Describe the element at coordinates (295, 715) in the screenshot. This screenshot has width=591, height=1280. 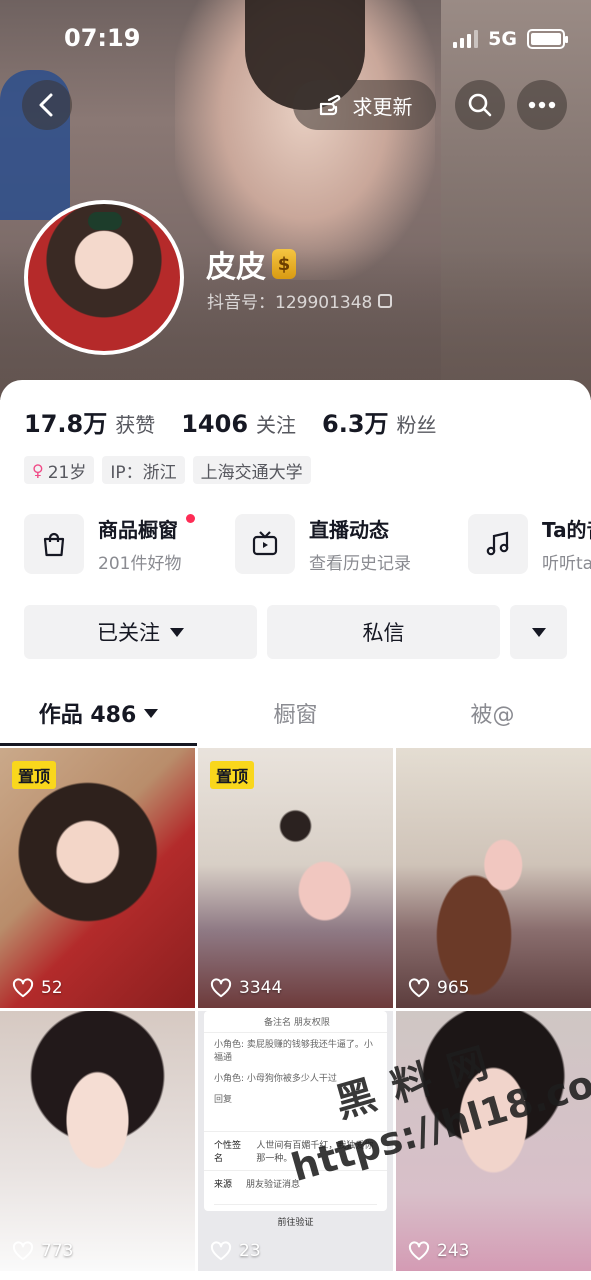
I see `tab-showcase-label: 橱窗` at that location.